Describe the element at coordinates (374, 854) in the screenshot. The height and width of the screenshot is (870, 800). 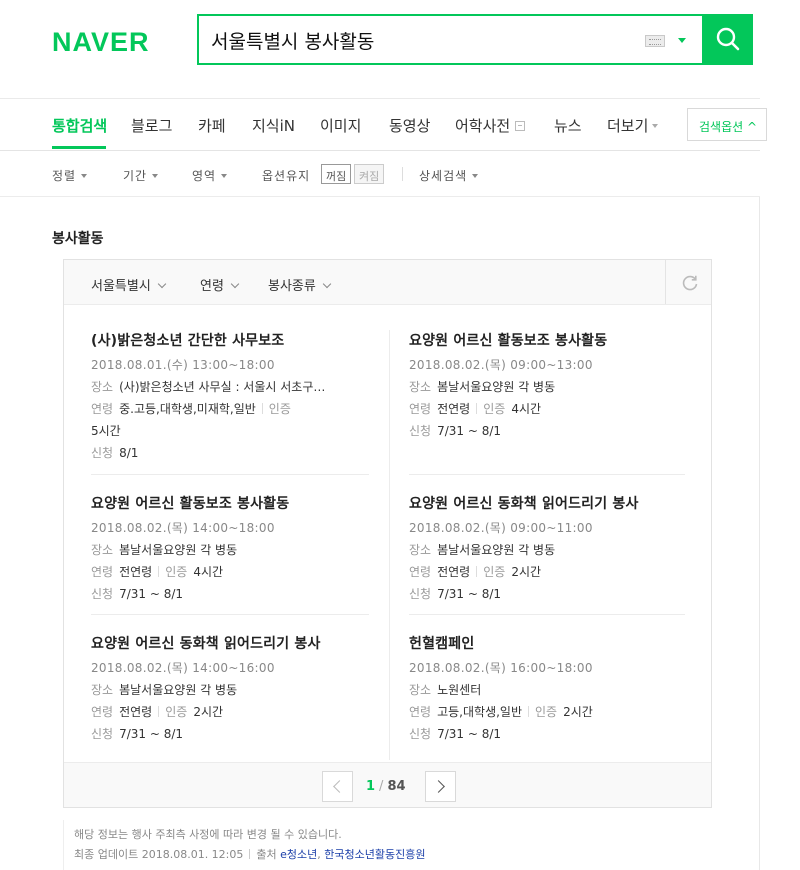
I see `source-link-kywa: 한국청소년활동진흥원` at that location.